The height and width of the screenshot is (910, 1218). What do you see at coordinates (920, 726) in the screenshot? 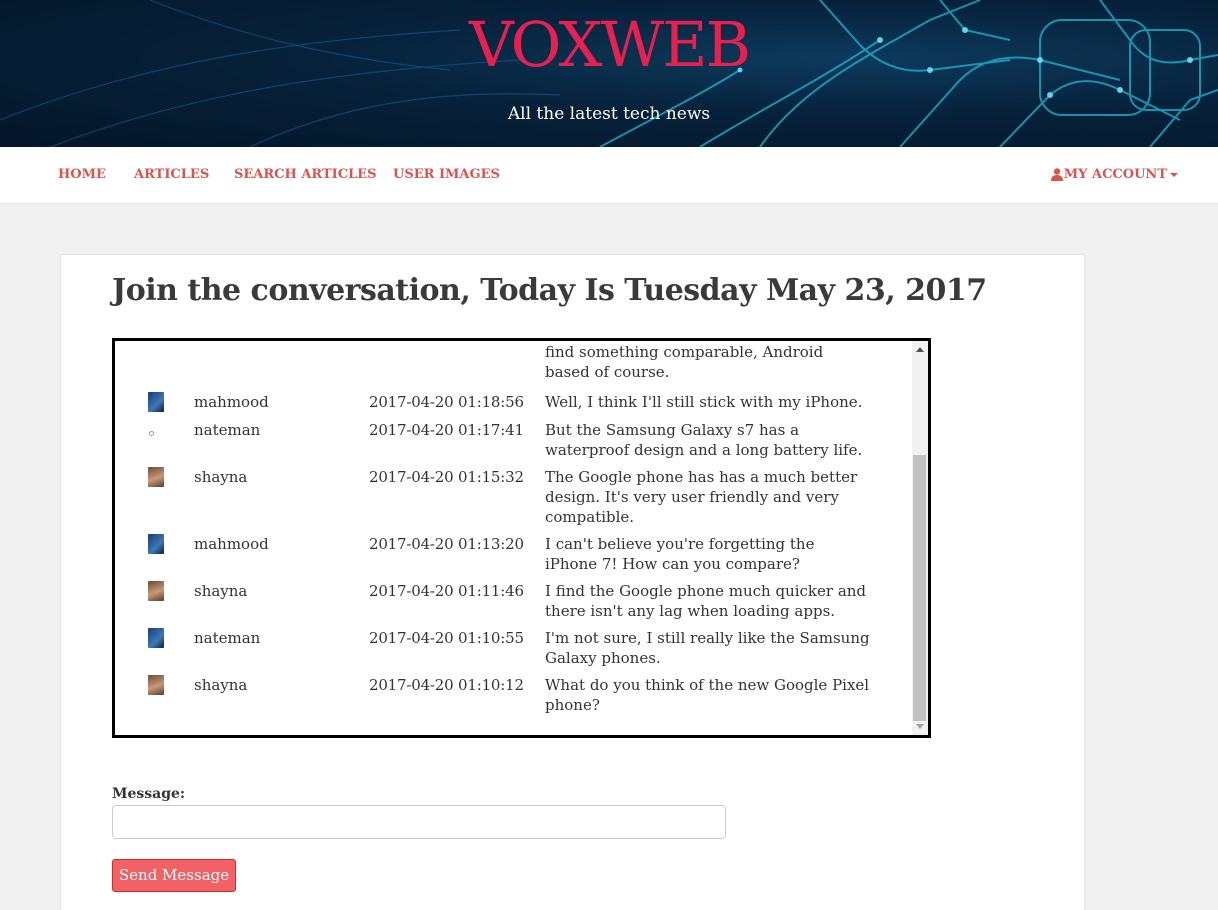
I see `scroll-down-arrow-icon` at bounding box center [920, 726].